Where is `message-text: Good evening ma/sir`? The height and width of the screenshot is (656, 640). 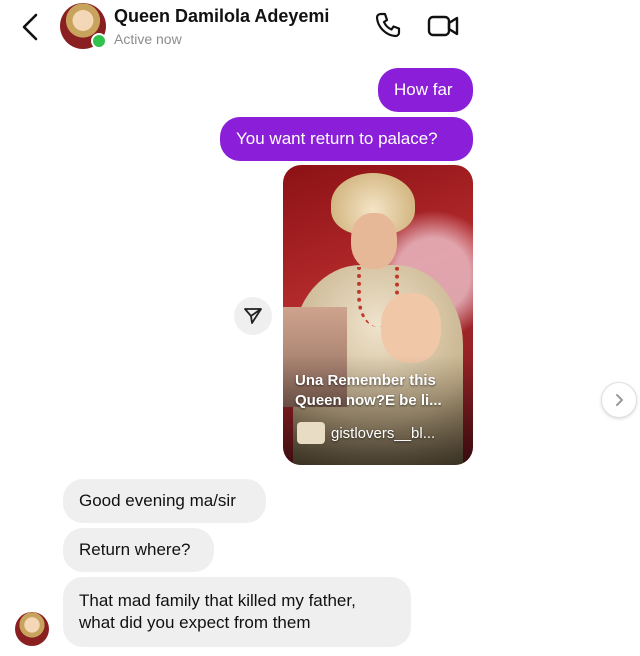 message-text: Good evening ma/sir is located at coordinates (157, 500).